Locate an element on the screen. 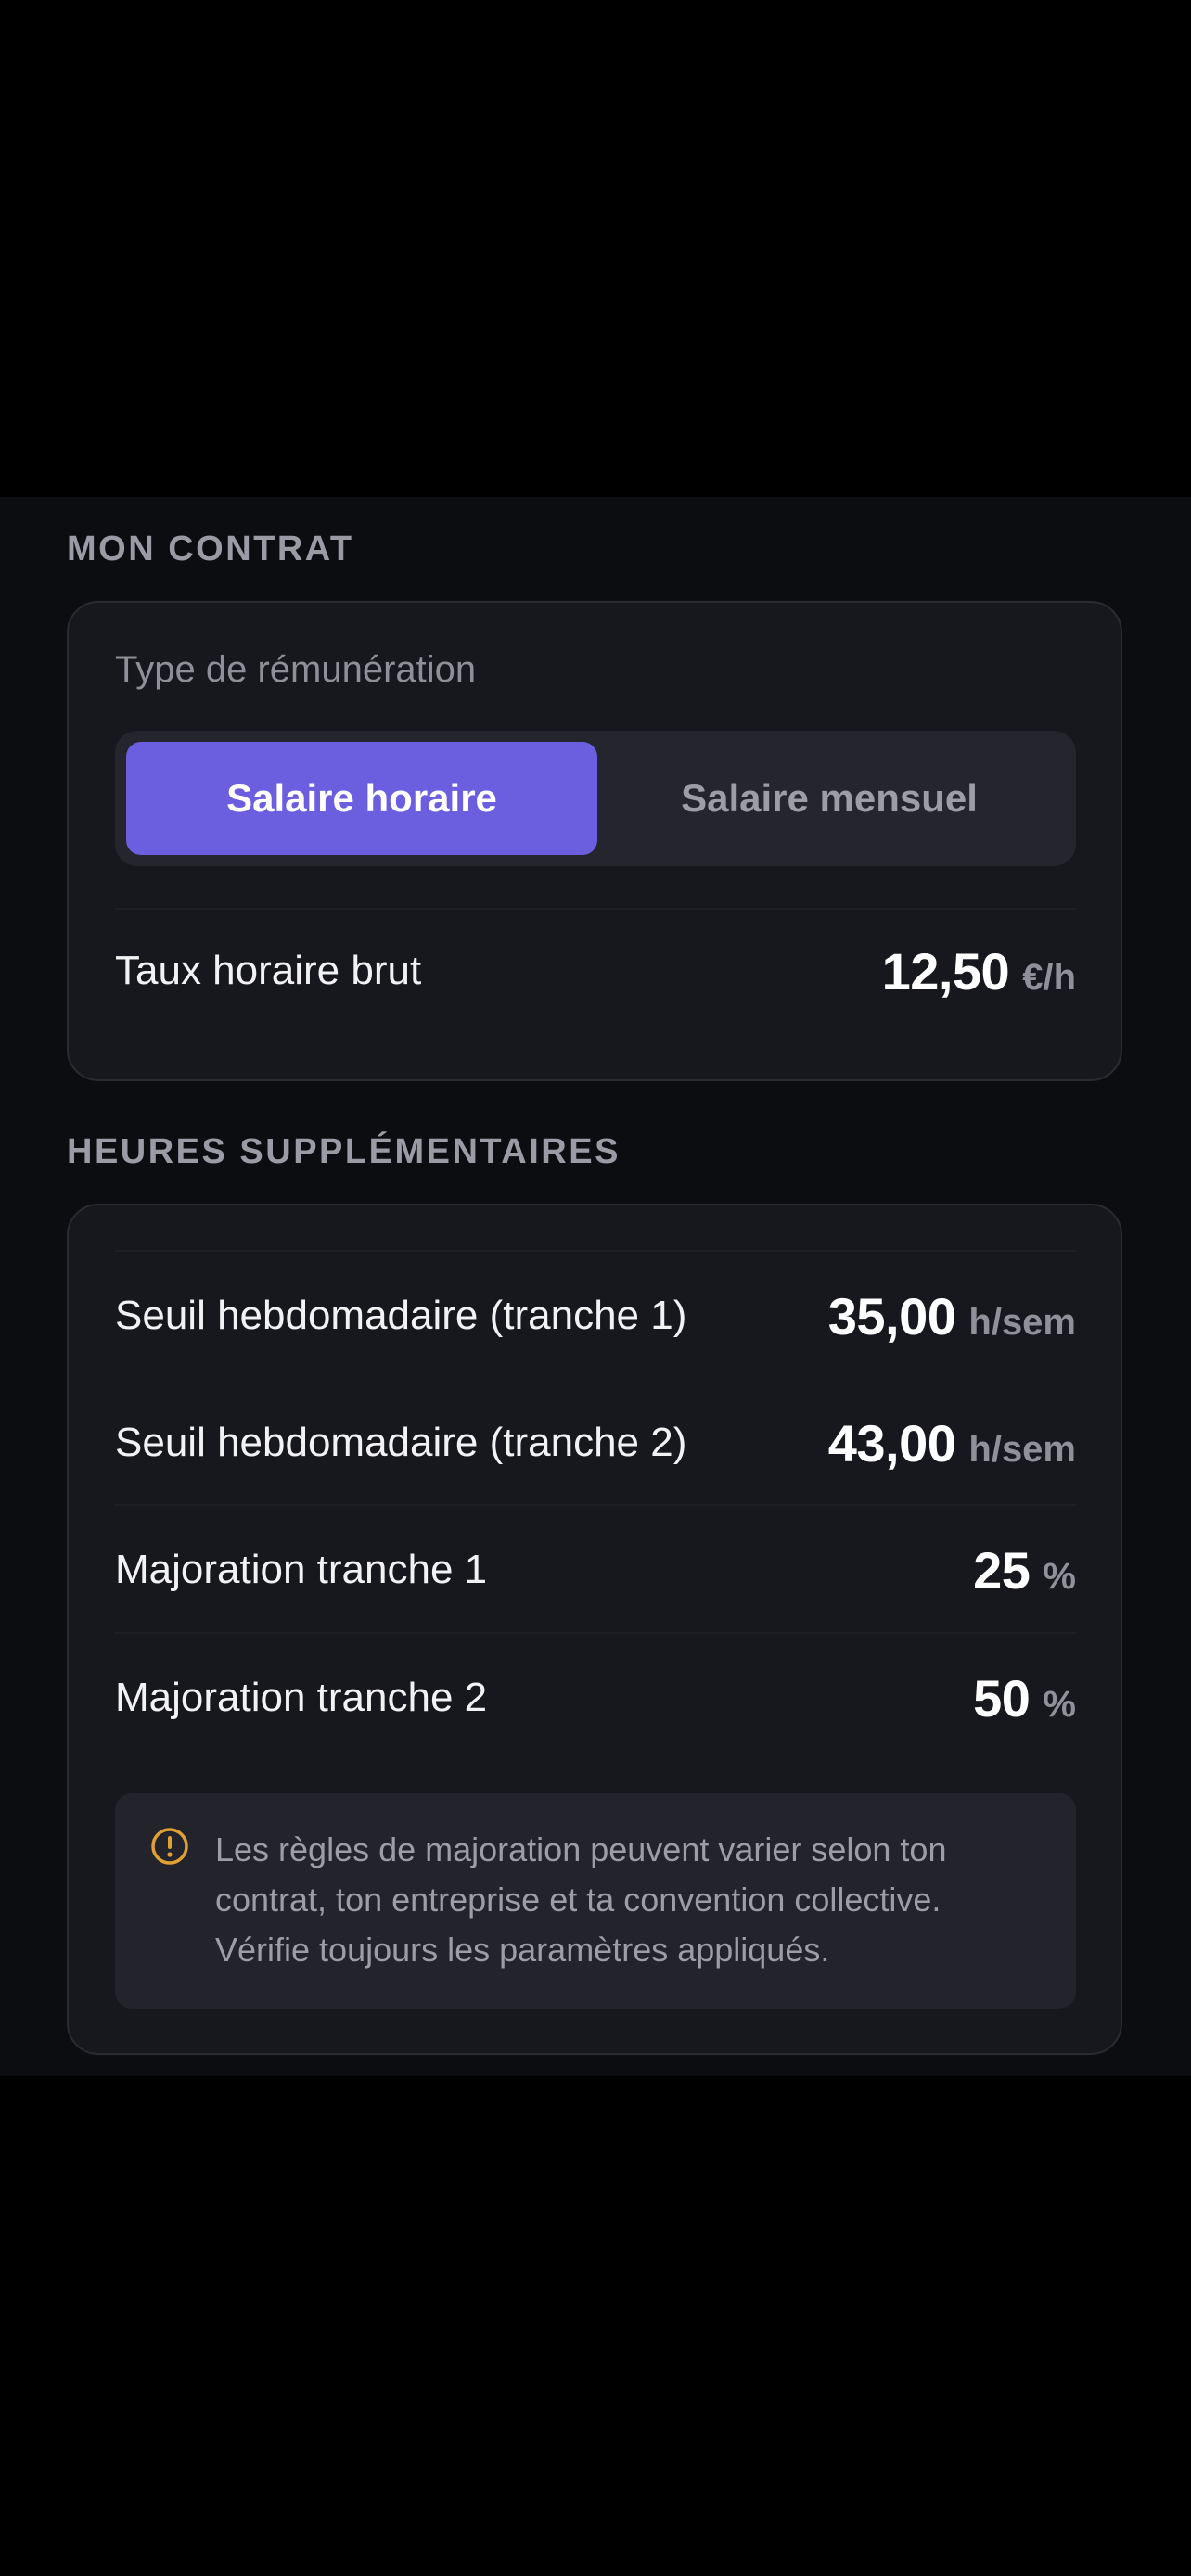 This screenshot has width=1191, height=2576. hourly-rate-label: Taux horaire brut is located at coordinates (268, 970).